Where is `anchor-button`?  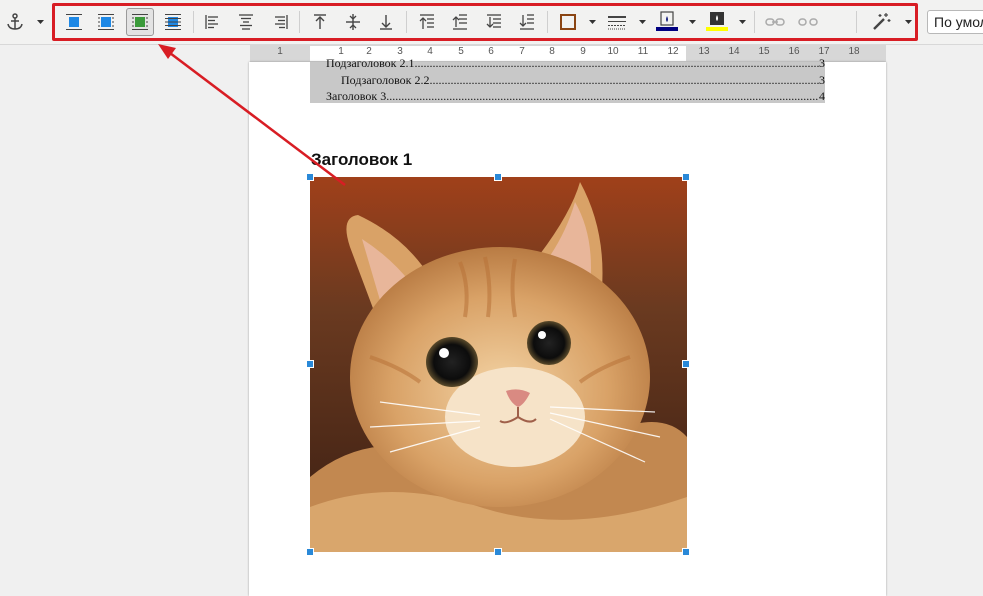 anchor-button is located at coordinates (15, 22).